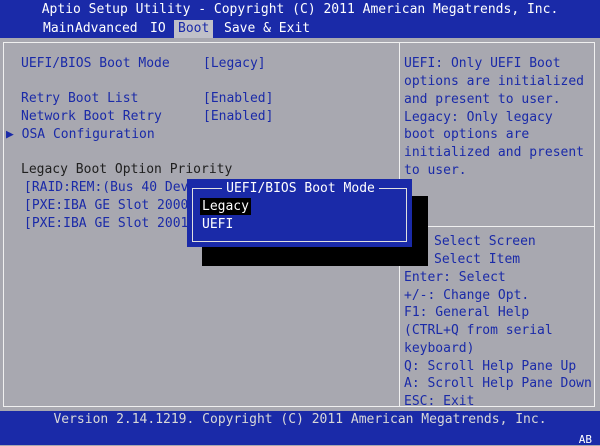  I want to click on popup-option-legacy: Legacy, so click(225, 206).